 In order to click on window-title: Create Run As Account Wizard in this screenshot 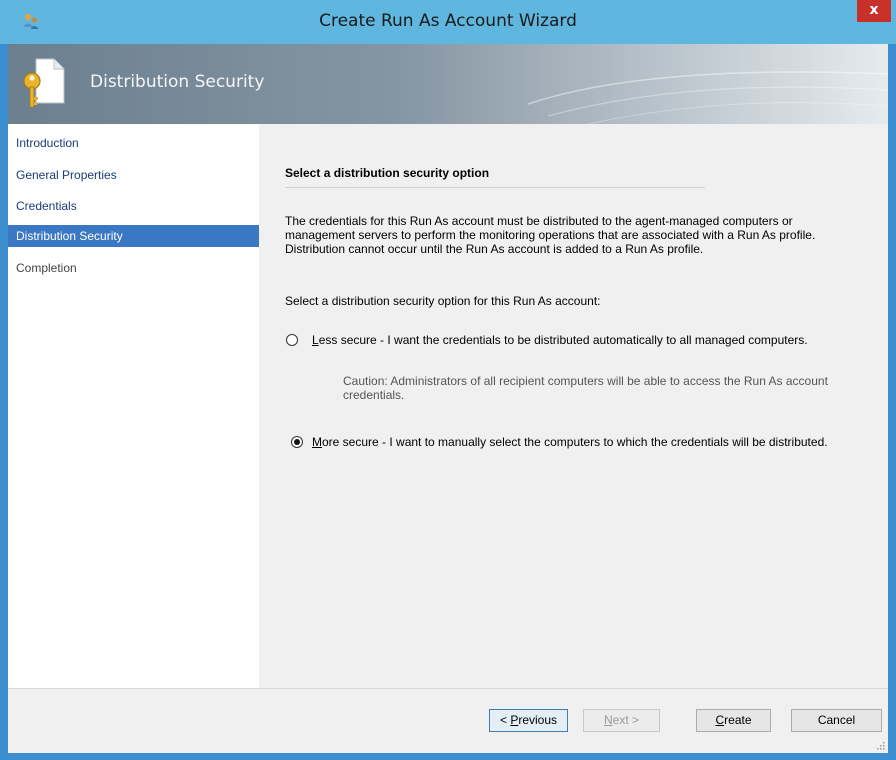, I will do `click(448, 21)`.